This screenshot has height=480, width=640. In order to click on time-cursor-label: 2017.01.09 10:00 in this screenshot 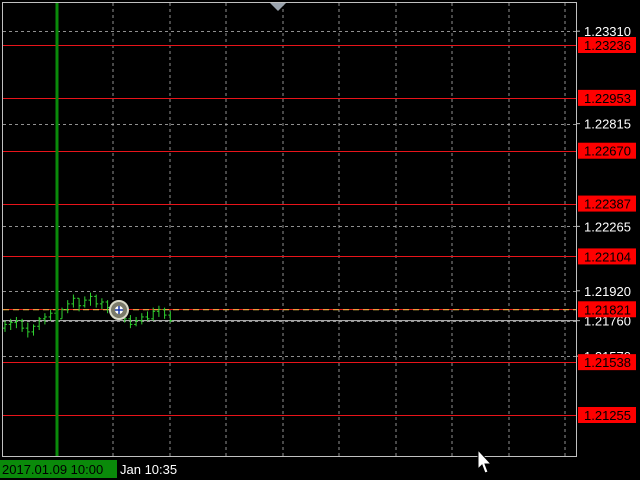, I will do `click(52, 469)`.